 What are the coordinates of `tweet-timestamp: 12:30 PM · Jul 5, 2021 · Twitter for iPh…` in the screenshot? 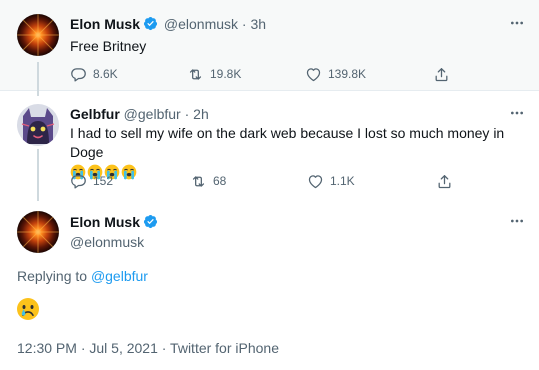 It's located at (148, 348).